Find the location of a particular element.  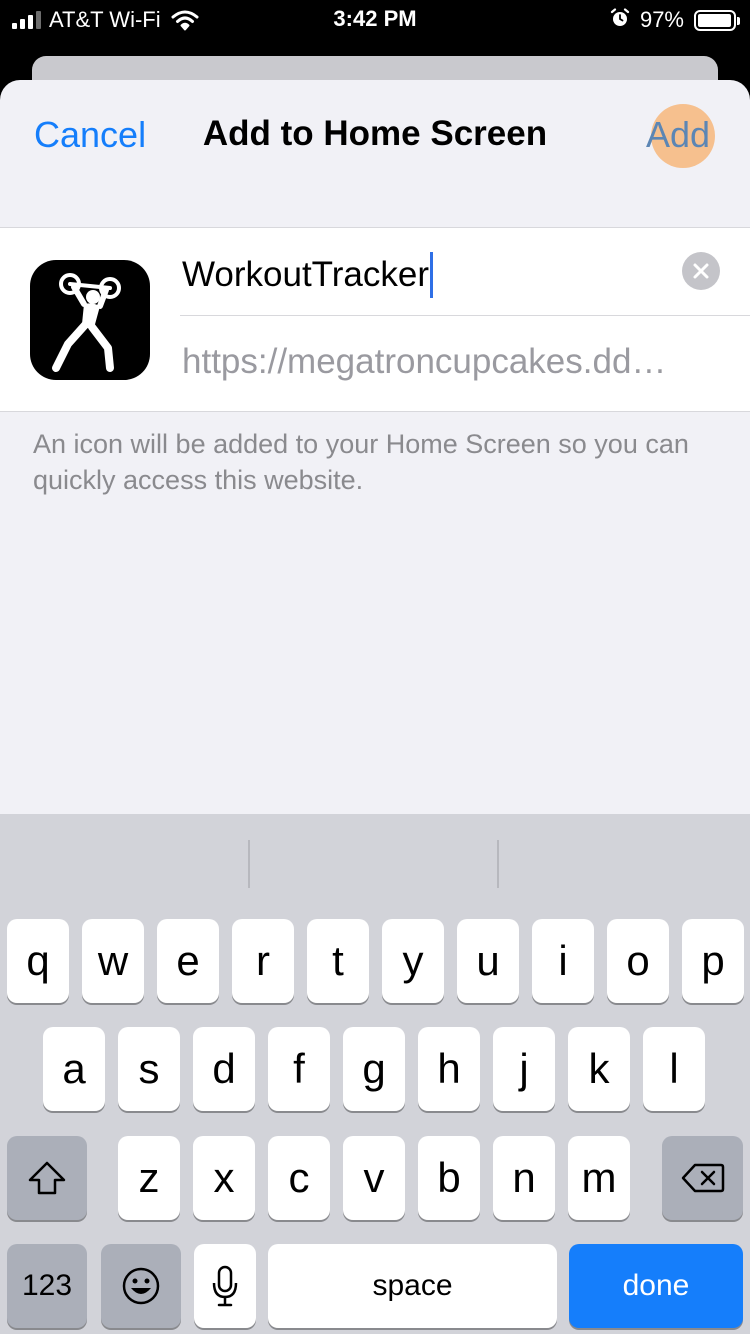

key-u: u is located at coordinates (488, 961).